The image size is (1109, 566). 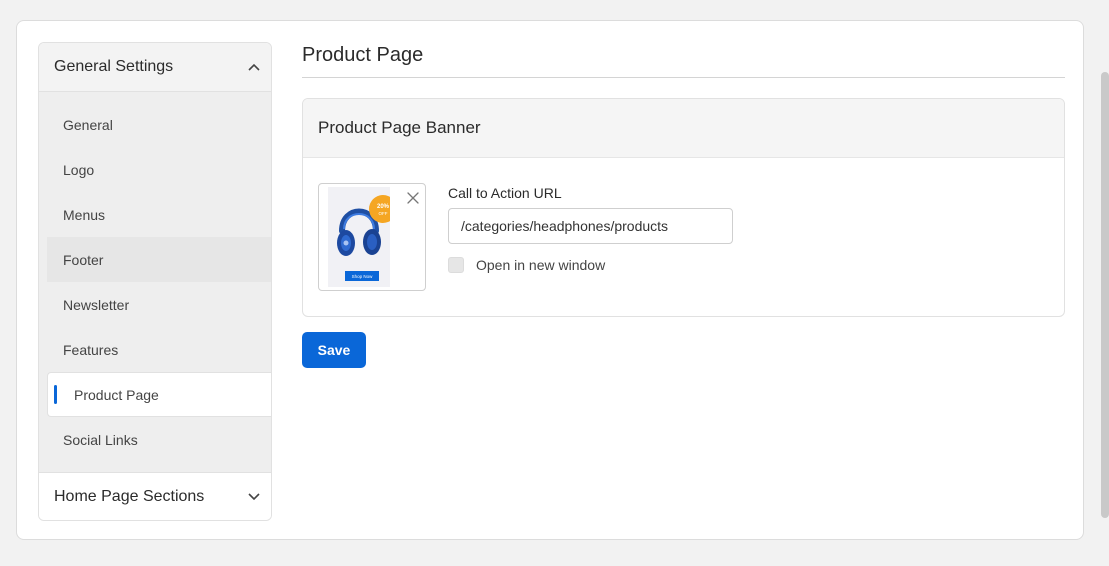 I want to click on banner-image: 20% OFF Shop Now, so click(x=362, y=237).